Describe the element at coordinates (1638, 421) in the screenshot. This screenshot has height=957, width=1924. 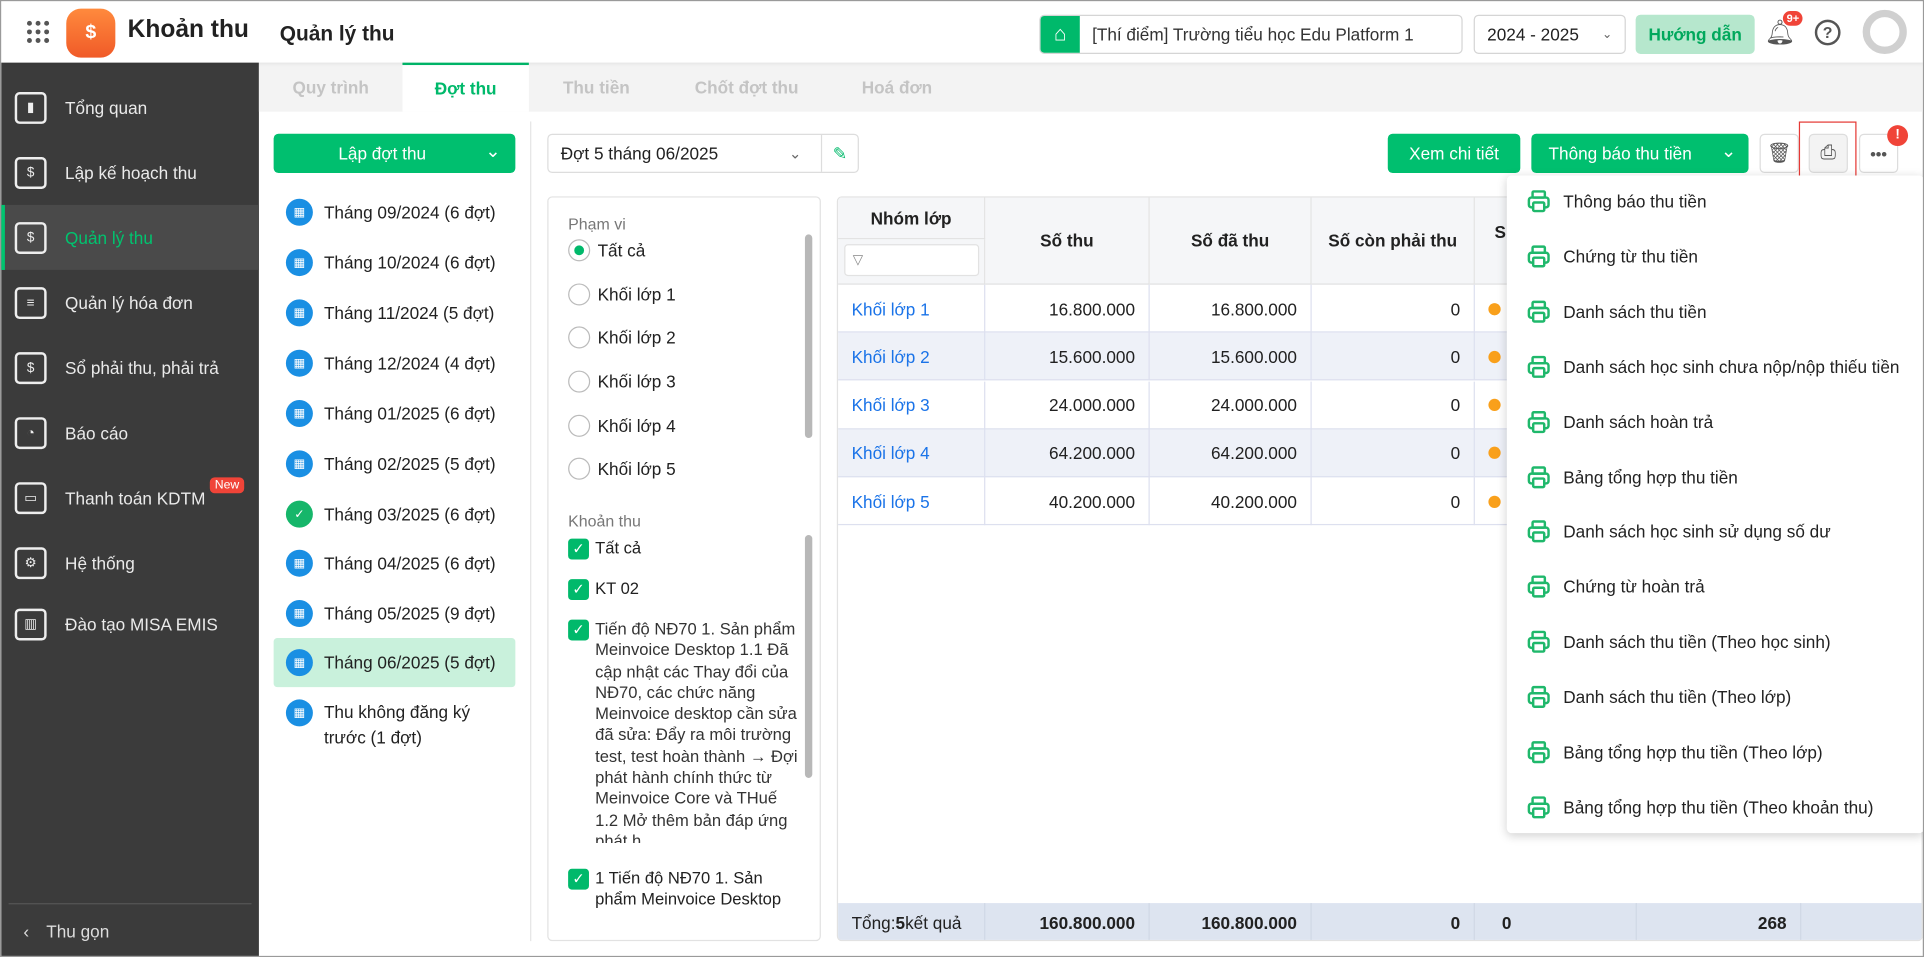
I see `print-menu-label: Danh sách hoàn trả` at that location.